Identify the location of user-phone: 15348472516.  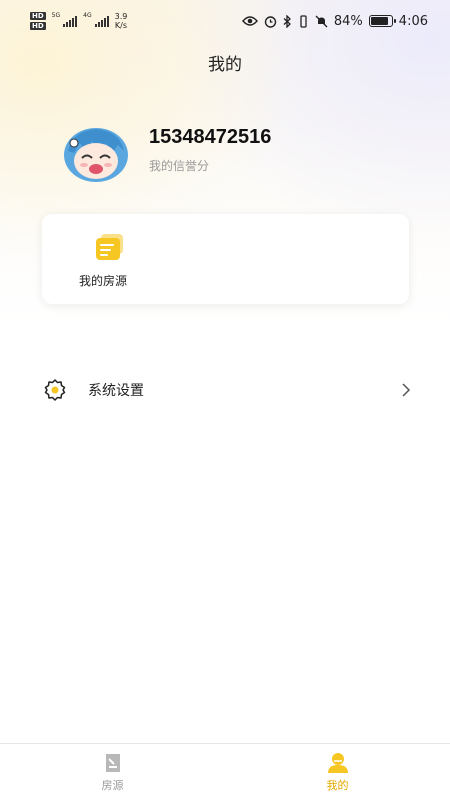
(210, 137).